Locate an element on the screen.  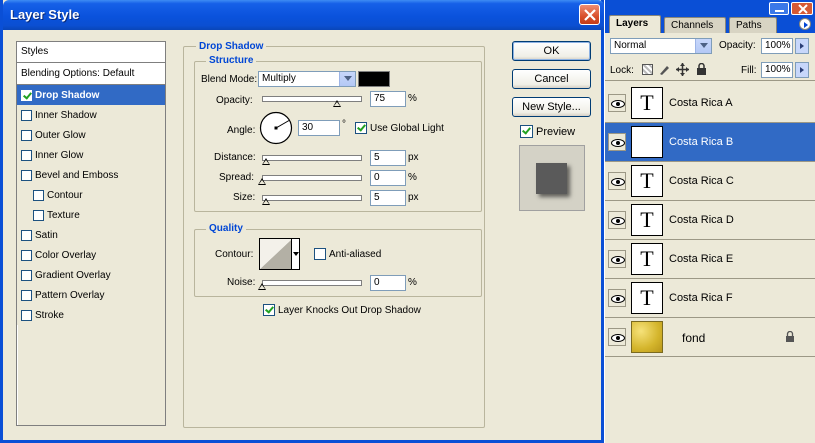
preview-check is located at coordinates (526, 131).